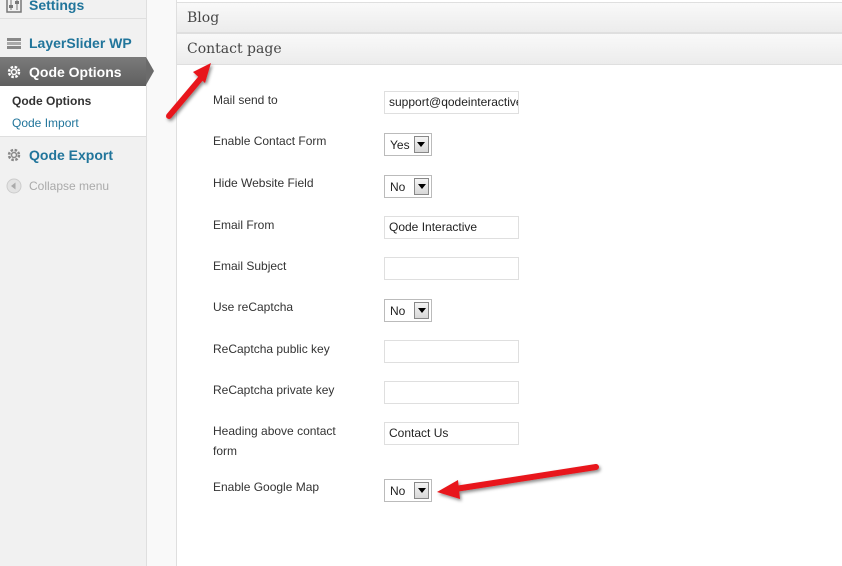  Describe the element at coordinates (408, 490) in the screenshot. I see `enable-google-map-select: No` at that location.